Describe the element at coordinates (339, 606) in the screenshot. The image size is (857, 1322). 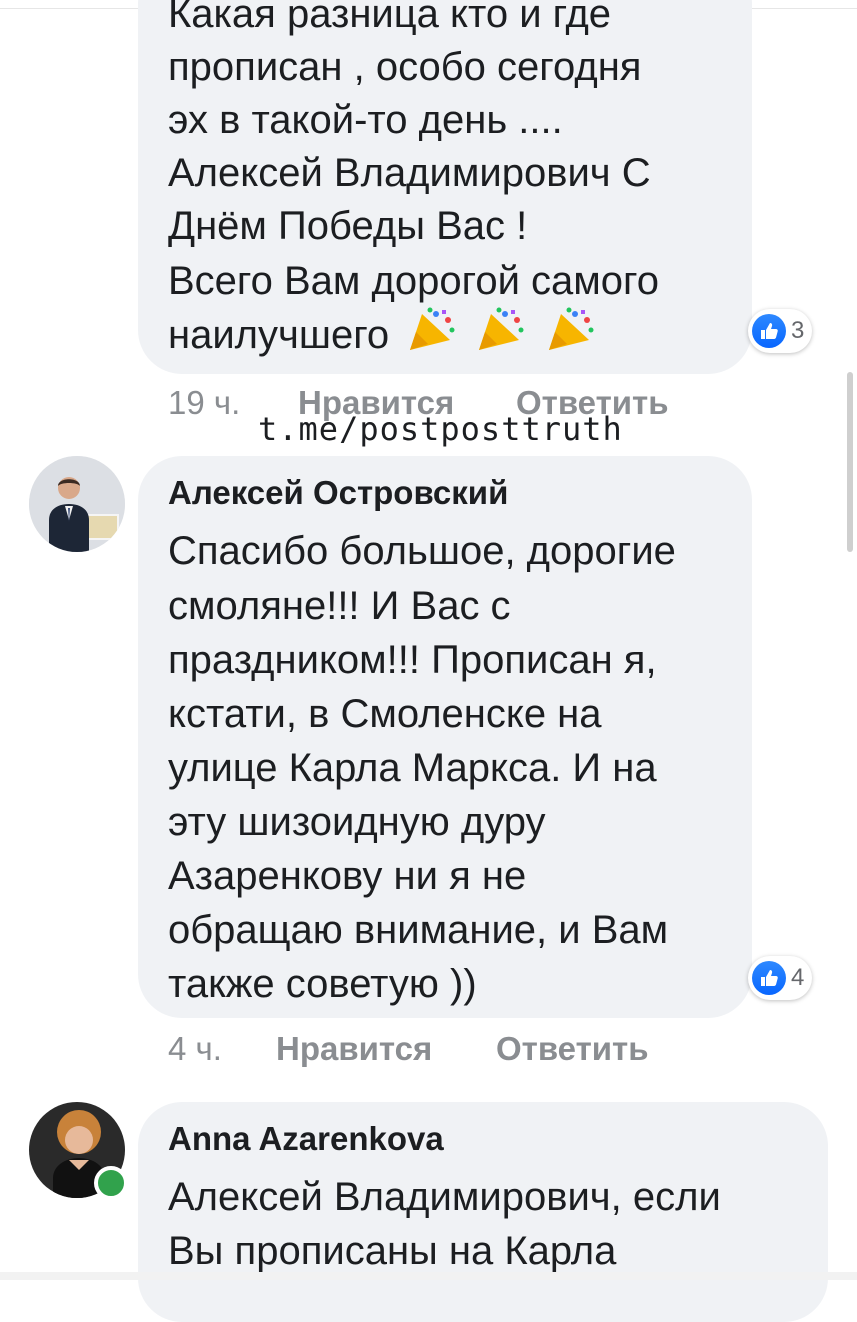
I see `comment-text-line: смоляне!!! И Вас с` at that location.